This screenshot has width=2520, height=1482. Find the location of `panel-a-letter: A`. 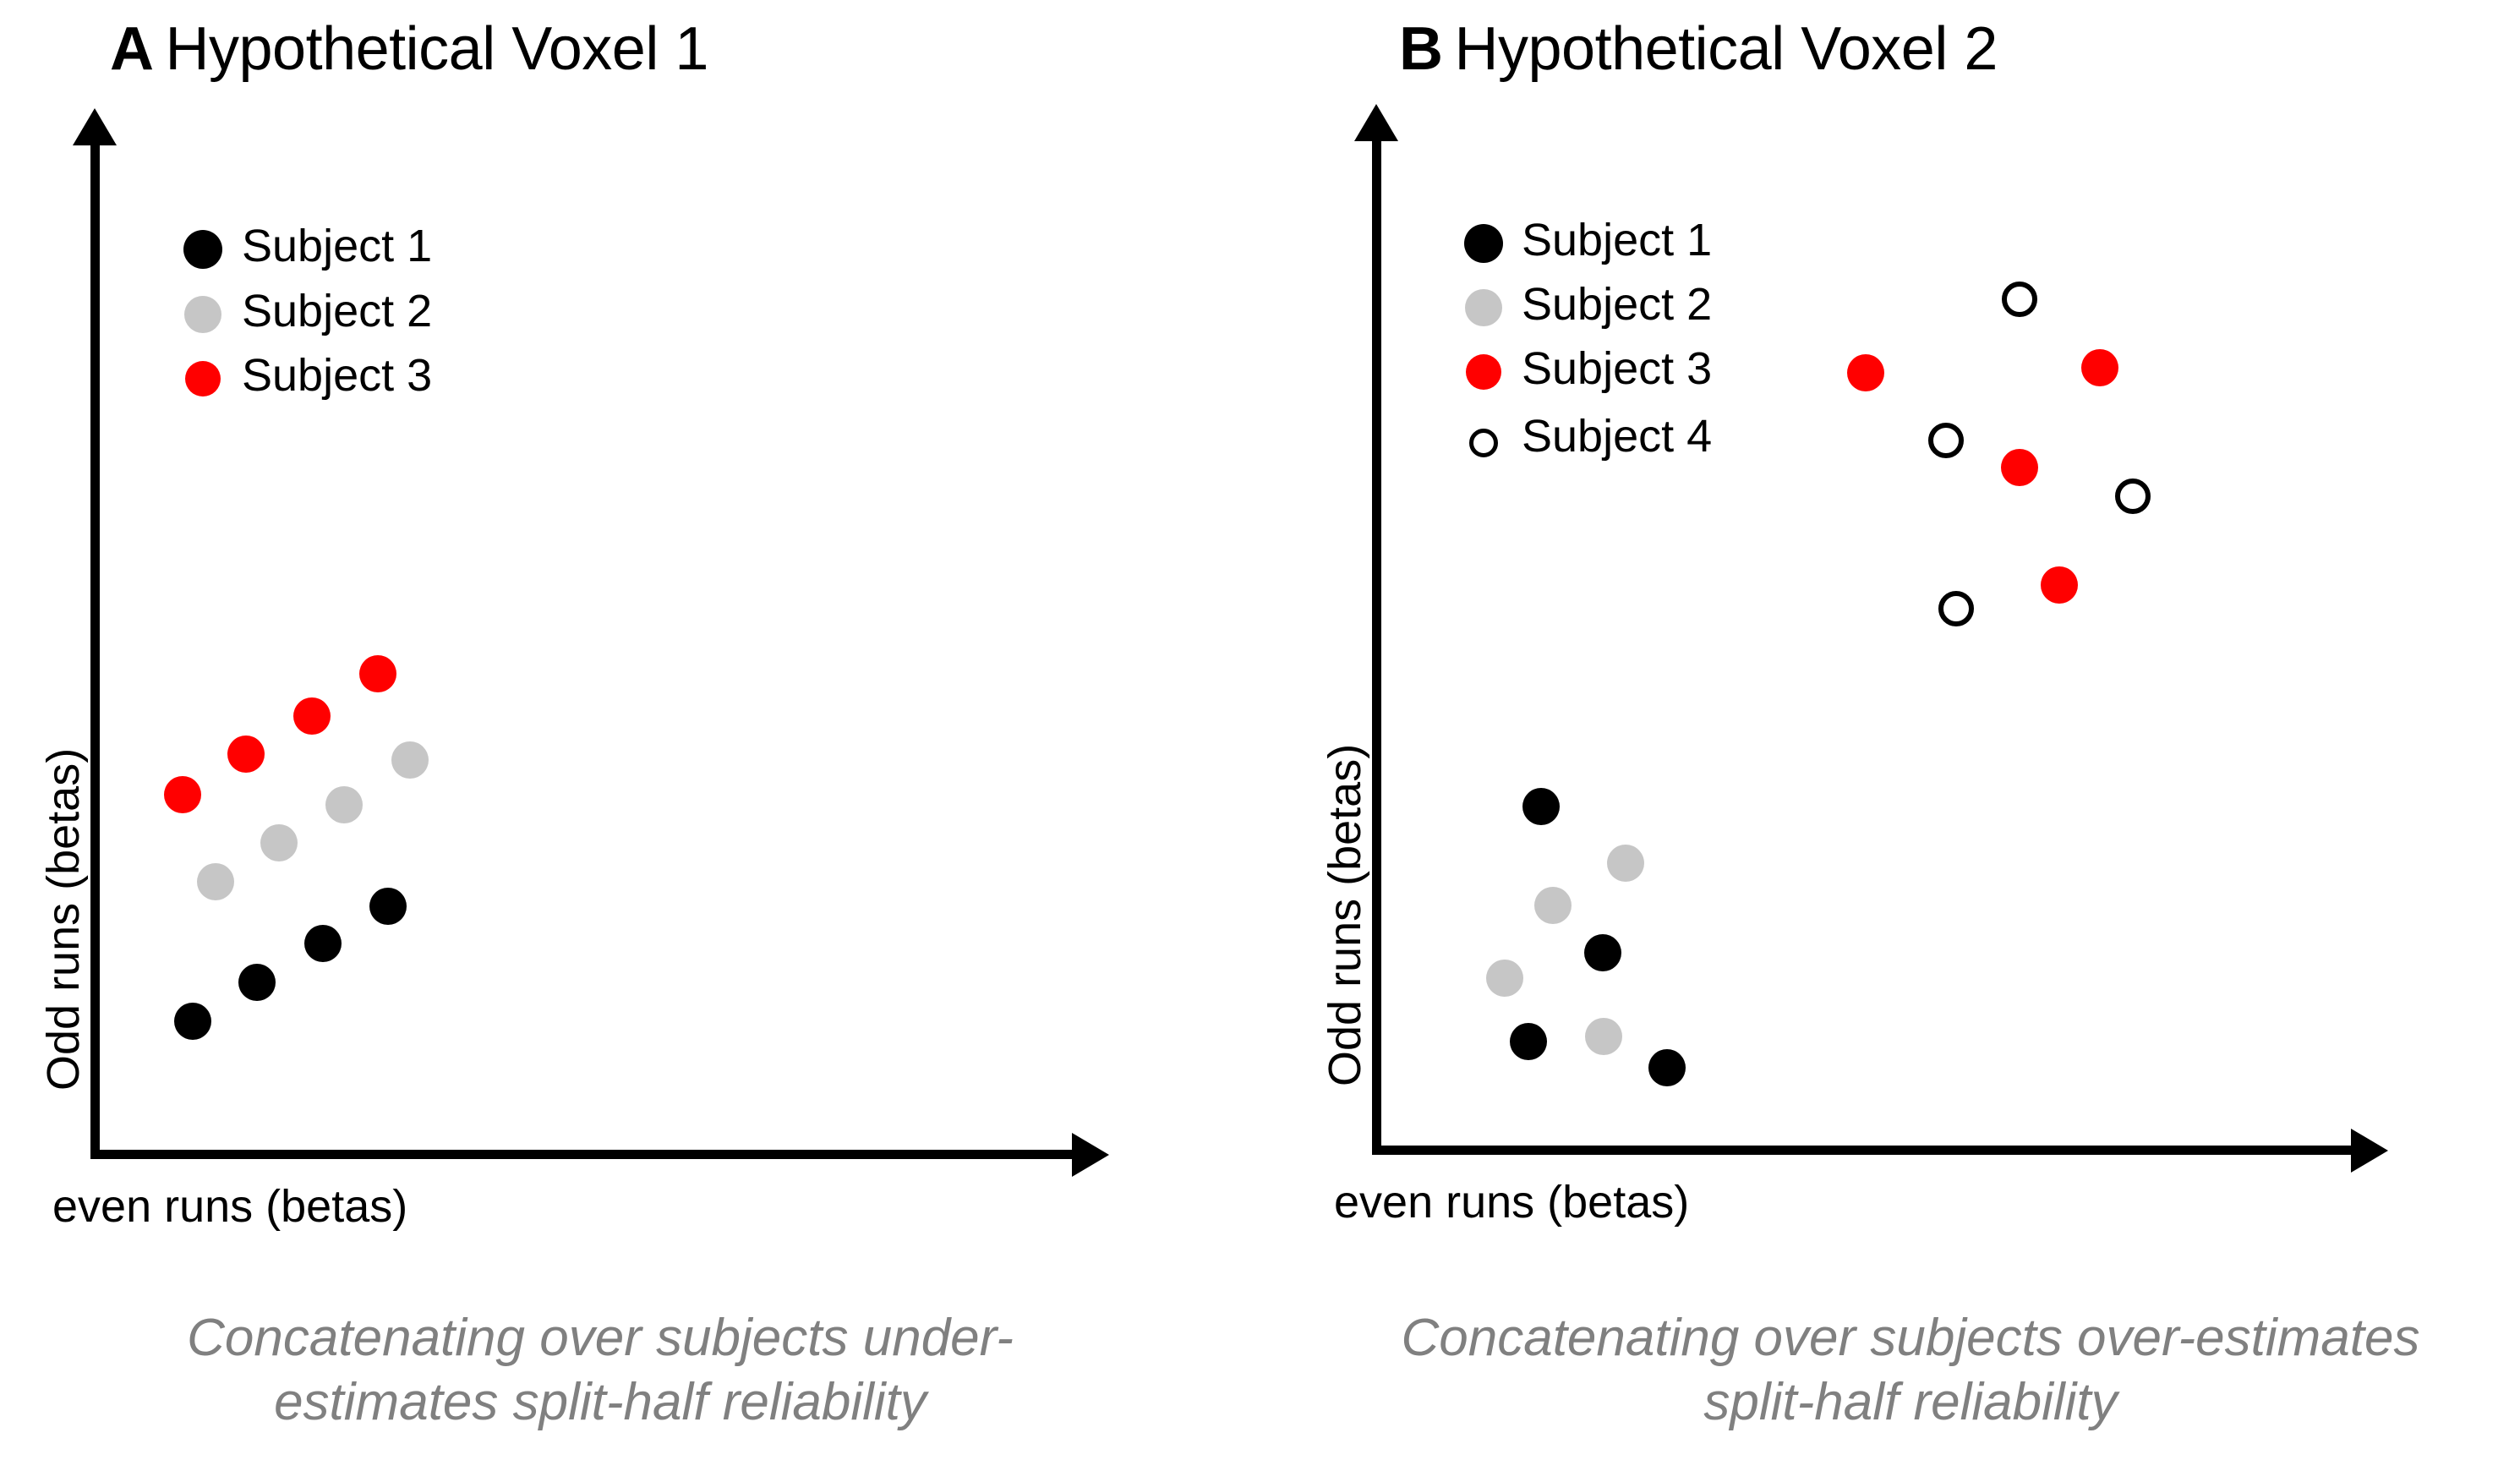

panel-a-letter: A is located at coordinates (132, 49).